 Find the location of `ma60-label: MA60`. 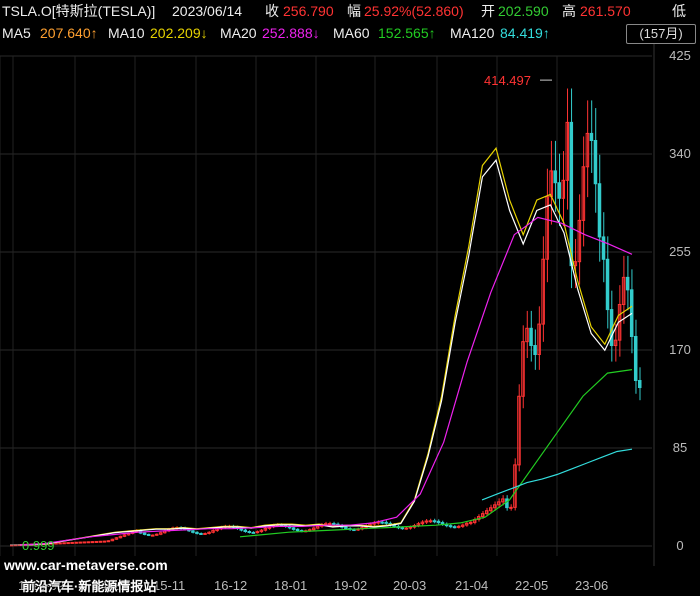

ma60-label: MA60 is located at coordinates (351, 33).